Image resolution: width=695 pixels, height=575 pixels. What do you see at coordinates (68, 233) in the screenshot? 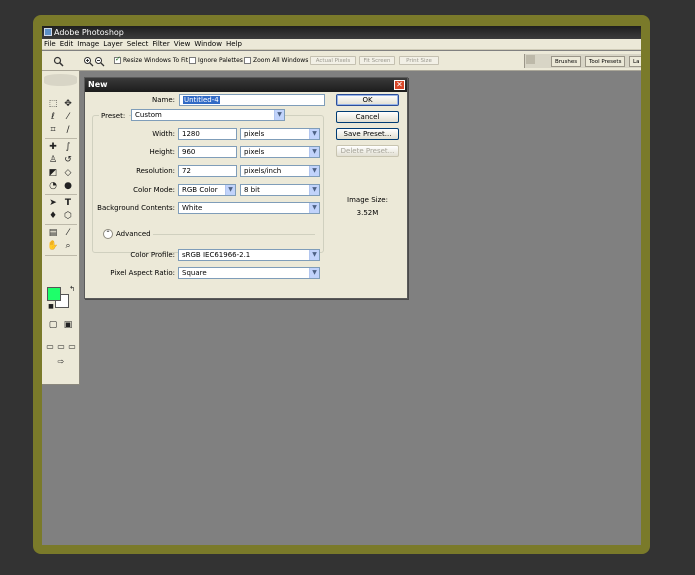
I see `eyedropper-tool-icon: ⁄` at bounding box center [68, 233].